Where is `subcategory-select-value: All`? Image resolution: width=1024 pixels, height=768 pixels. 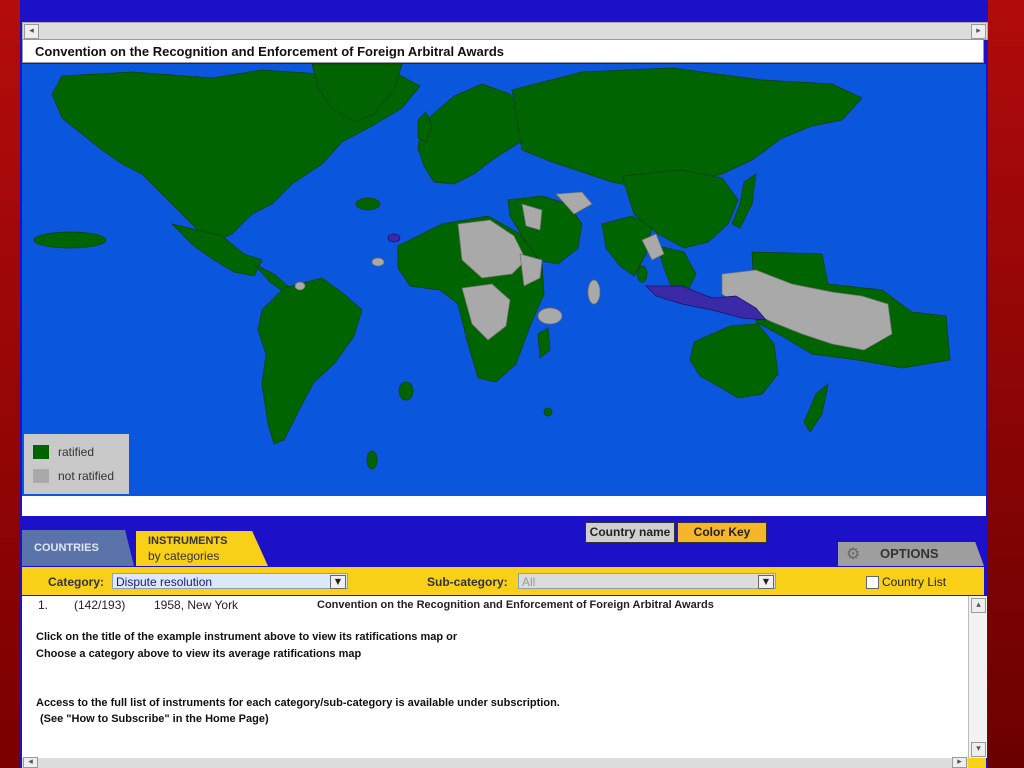 subcategory-select-value: All is located at coordinates (529, 582).